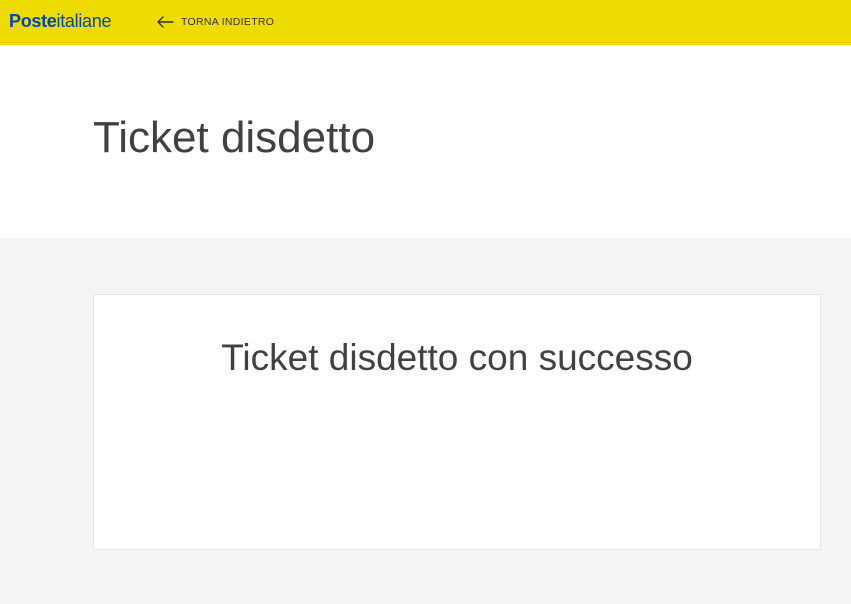 This screenshot has height=604, width=851. What do you see at coordinates (457, 357) in the screenshot?
I see `success-message: Ticket disdetto con successo` at bounding box center [457, 357].